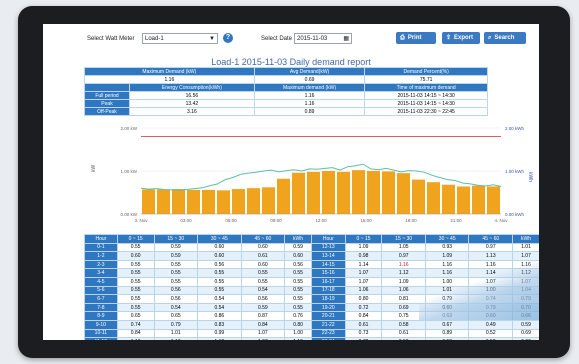  I want to click on grid-cell: 0.97, so click(403, 256).